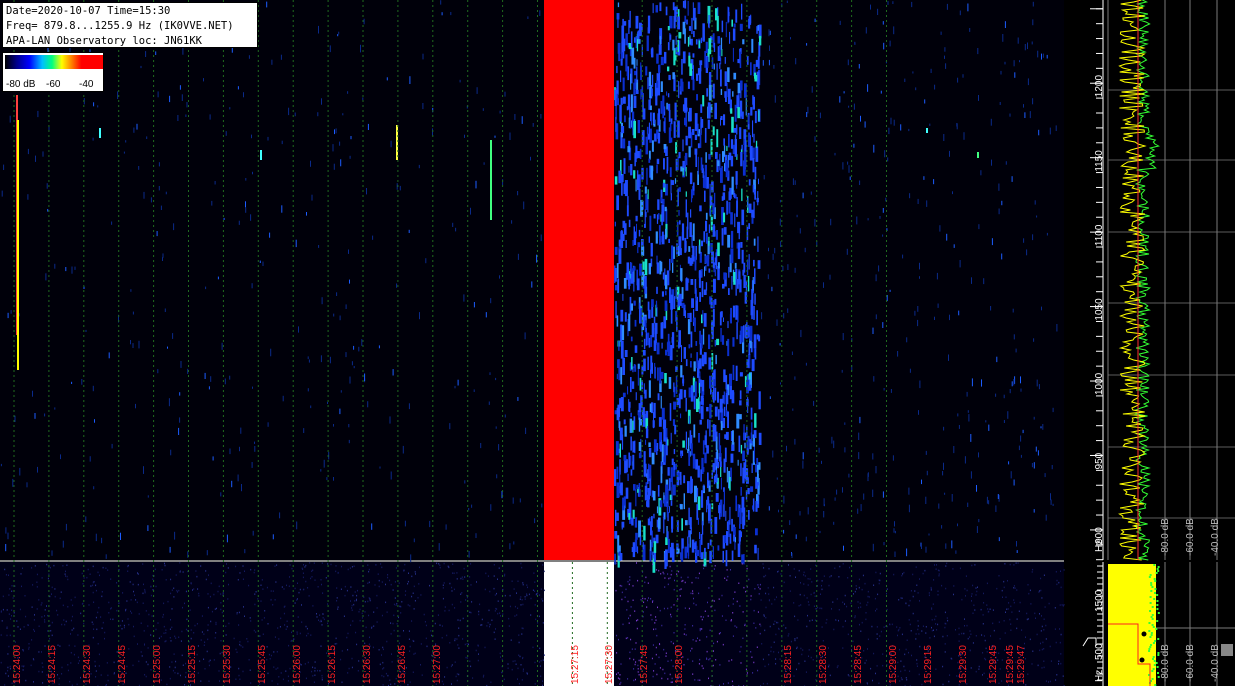 This screenshot has width=1235, height=686. What do you see at coordinates (1157, 609) in the screenshot?
I see `lower-spectrum-edge` at bounding box center [1157, 609].